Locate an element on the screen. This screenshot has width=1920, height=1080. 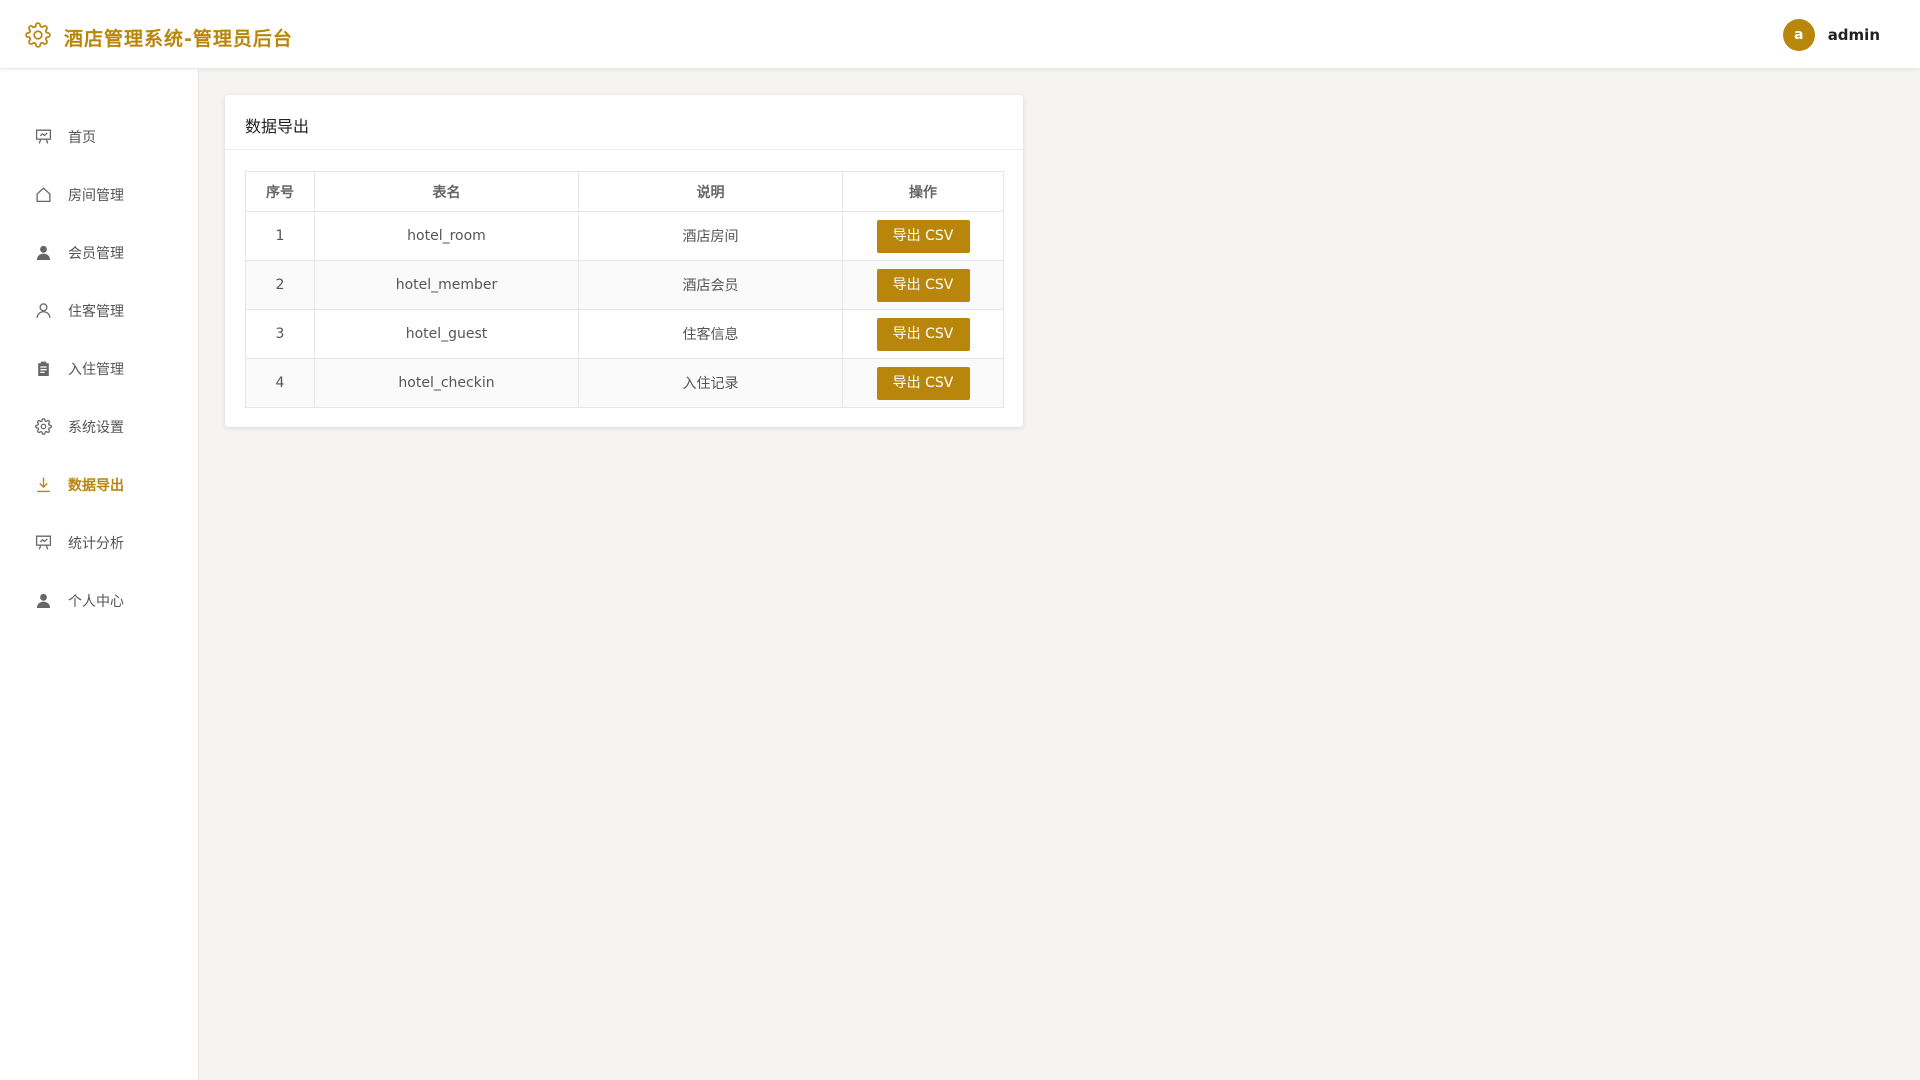
sidebar-item-data-export: 数据导出 is located at coordinates (99, 484).